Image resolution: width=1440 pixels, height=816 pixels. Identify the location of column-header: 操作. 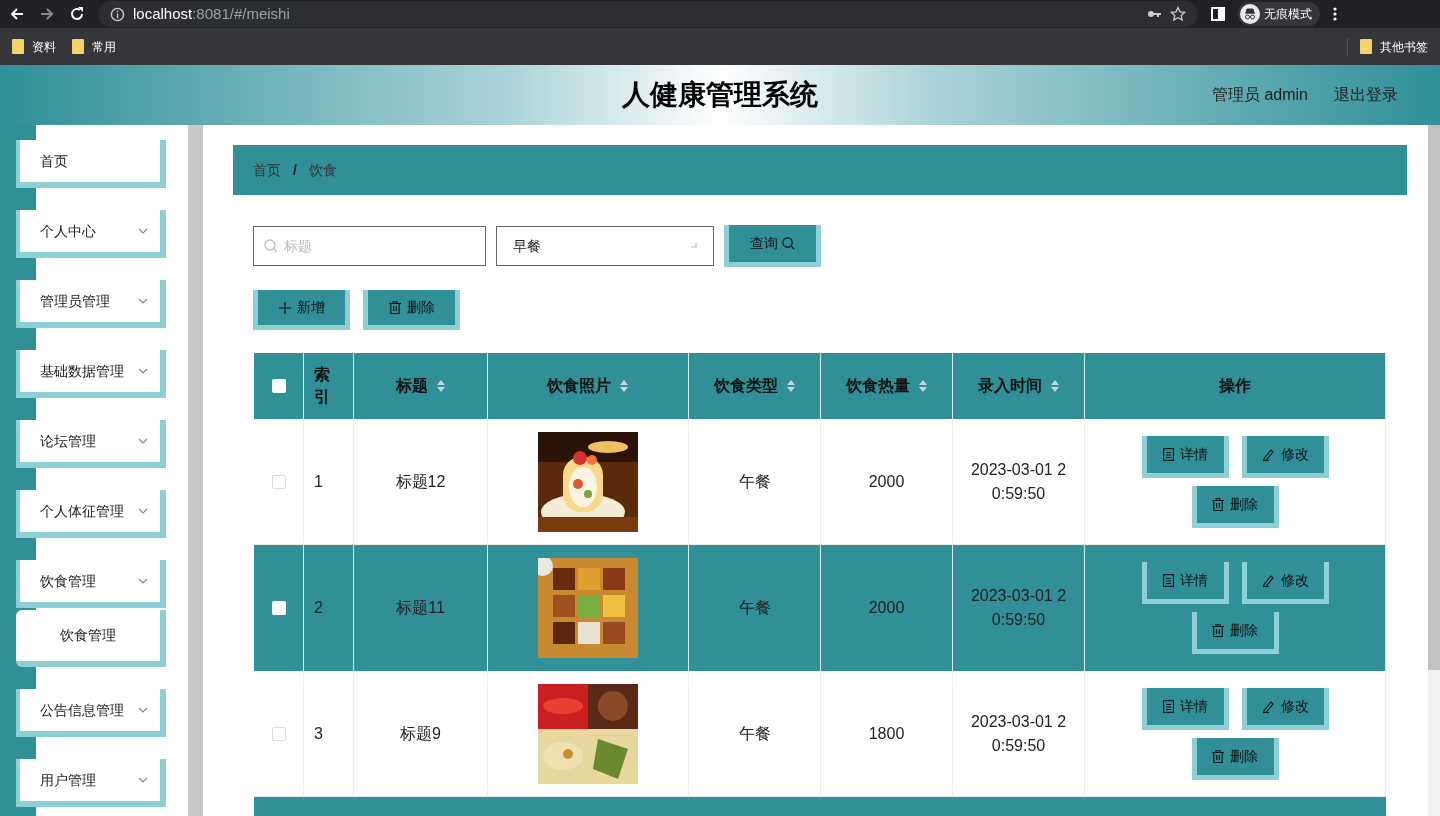
(1235, 386).